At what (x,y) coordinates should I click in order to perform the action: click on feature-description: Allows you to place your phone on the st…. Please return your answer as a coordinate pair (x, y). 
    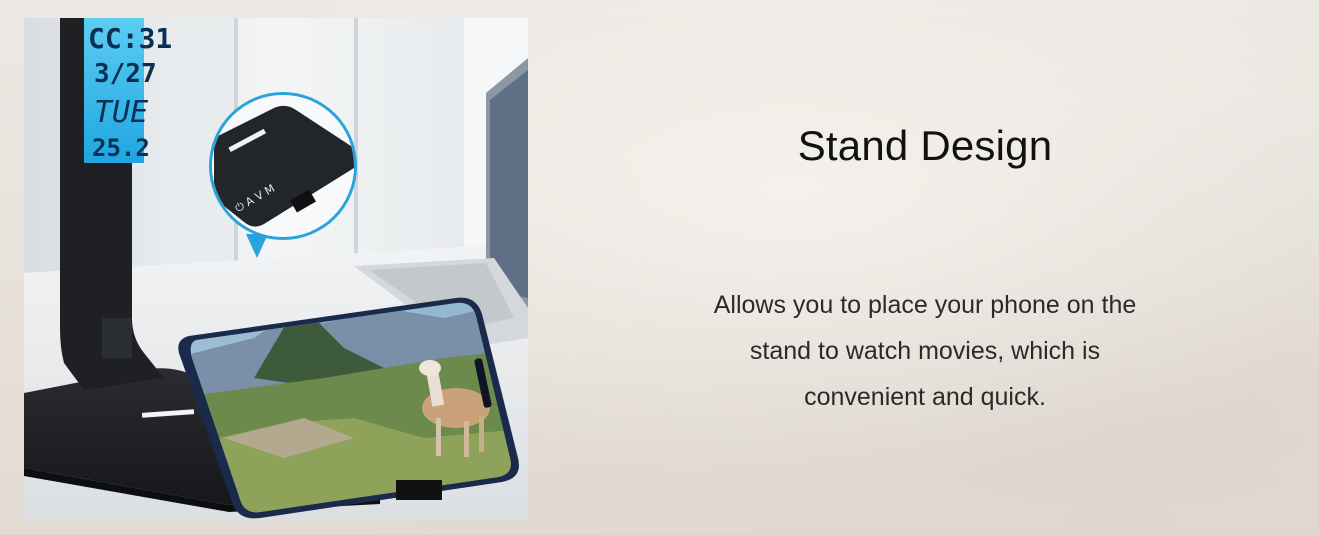
    Looking at the image, I should click on (925, 351).